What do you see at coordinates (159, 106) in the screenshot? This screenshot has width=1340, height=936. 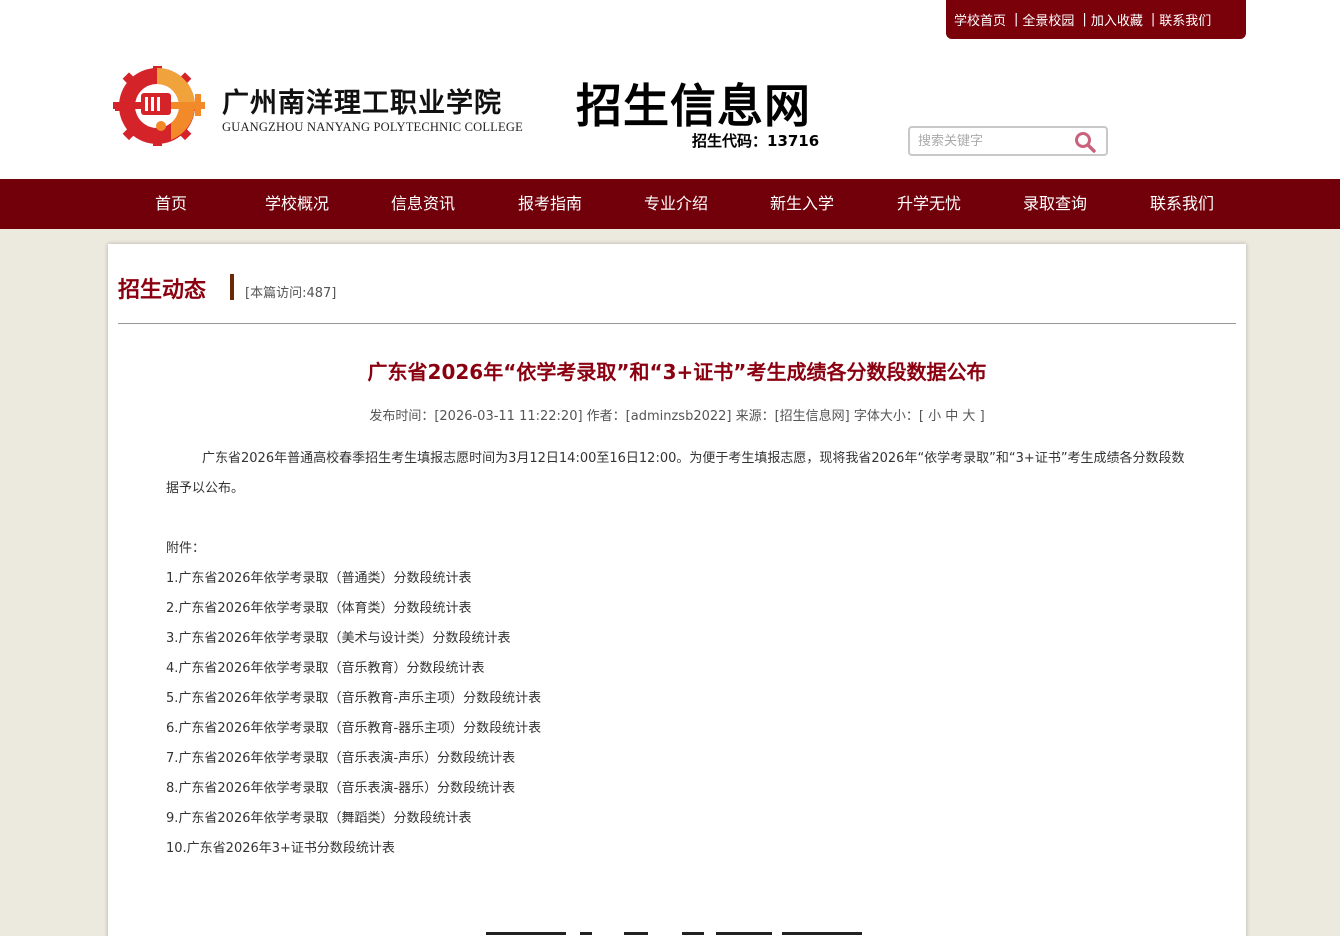 I see `gear-emblem-icon` at bounding box center [159, 106].